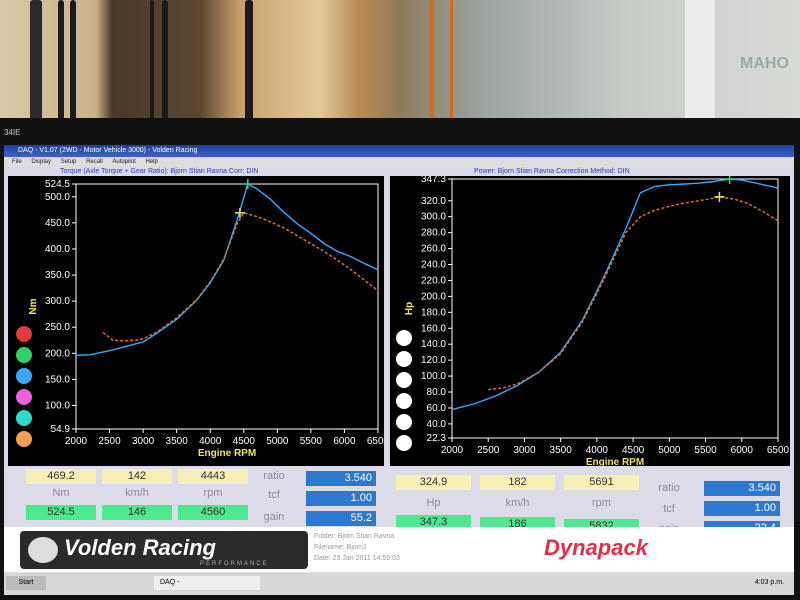 The image size is (800, 600). What do you see at coordinates (341, 498) in the screenshot?
I see `tcf-left: 1.00` at bounding box center [341, 498].